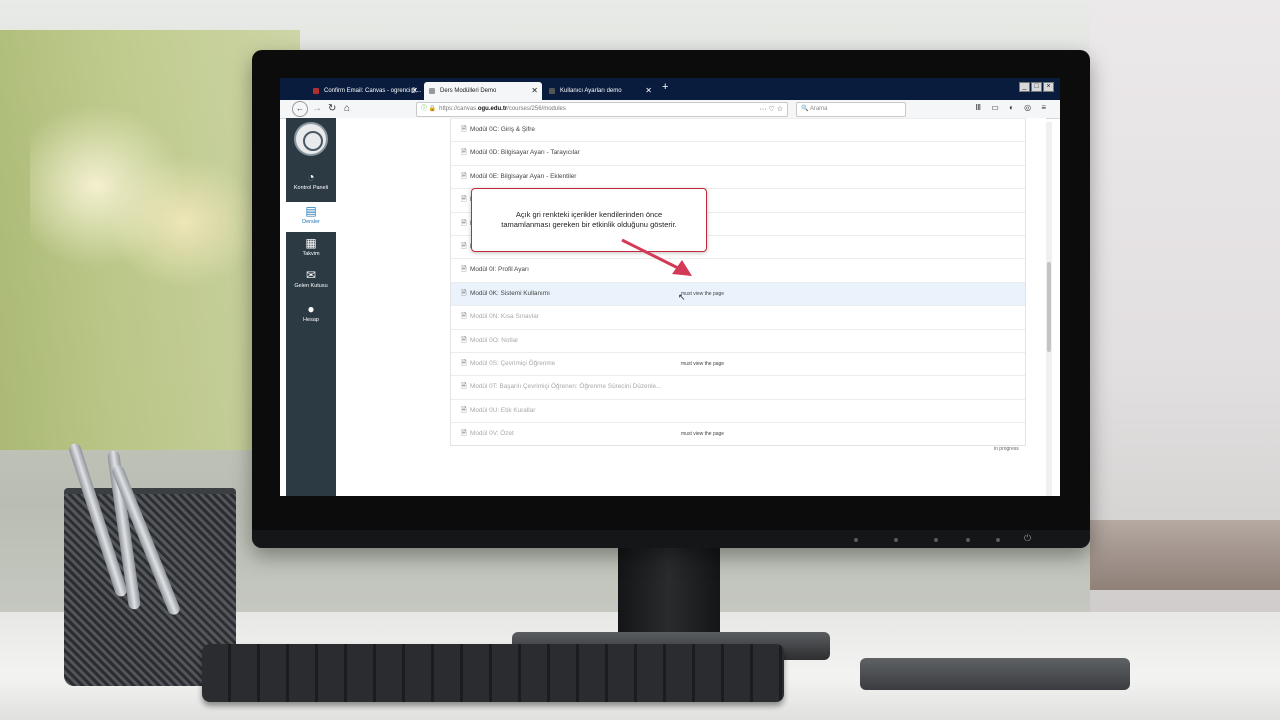 Image resolution: width=1280 pixels, height=720 pixels. I want to click on close-window-icon: ×, so click(1048, 87).